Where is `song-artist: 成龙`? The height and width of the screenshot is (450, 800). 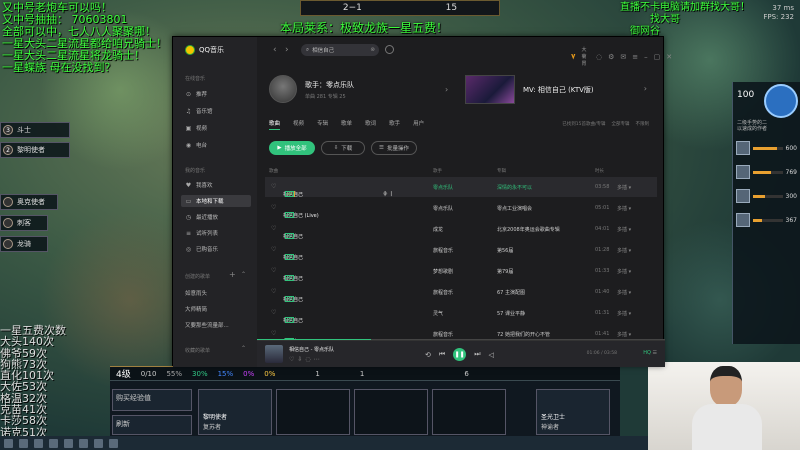 song-artist: 成龙 is located at coordinates (438, 229).